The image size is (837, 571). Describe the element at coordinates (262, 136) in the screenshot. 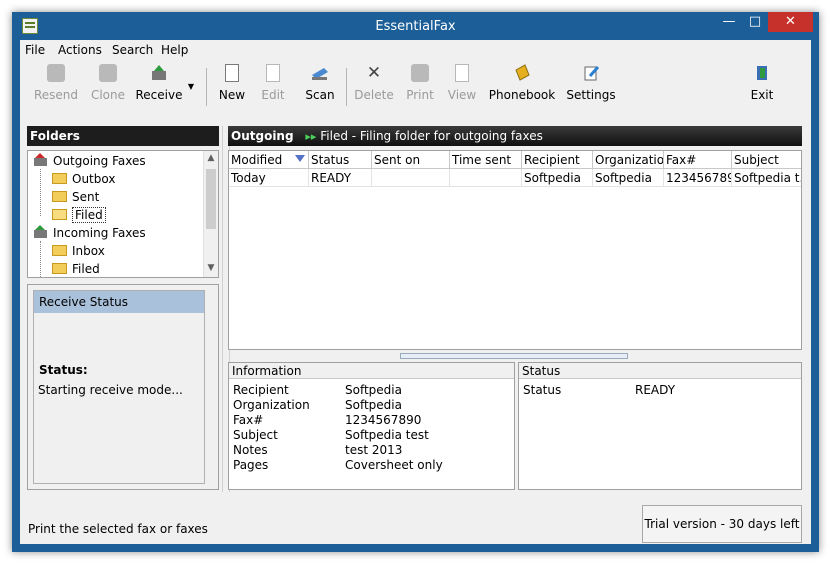

I see `outgoing-header-title: Outgoing` at that location.